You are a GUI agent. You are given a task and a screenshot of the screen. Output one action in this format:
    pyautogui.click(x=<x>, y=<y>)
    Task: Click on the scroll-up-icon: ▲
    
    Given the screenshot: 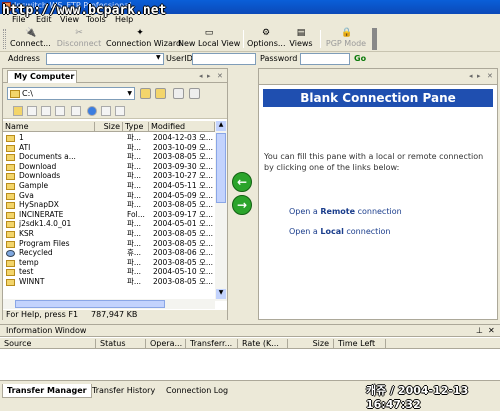 What is the action you would take?
    pyautogui.click(x=221, y=126)
    